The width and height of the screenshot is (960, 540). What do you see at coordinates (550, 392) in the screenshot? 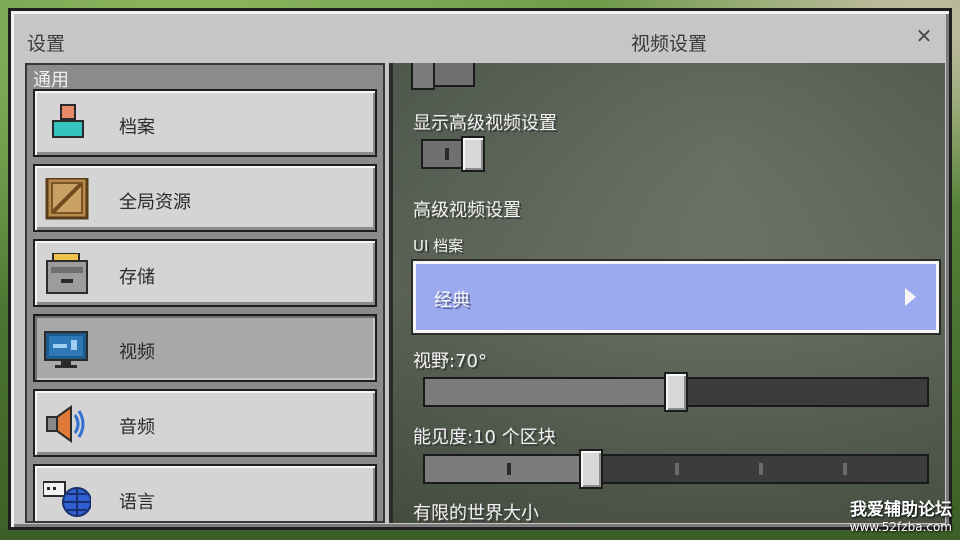
I see `slider-fill` at bounding box center [550, 392].